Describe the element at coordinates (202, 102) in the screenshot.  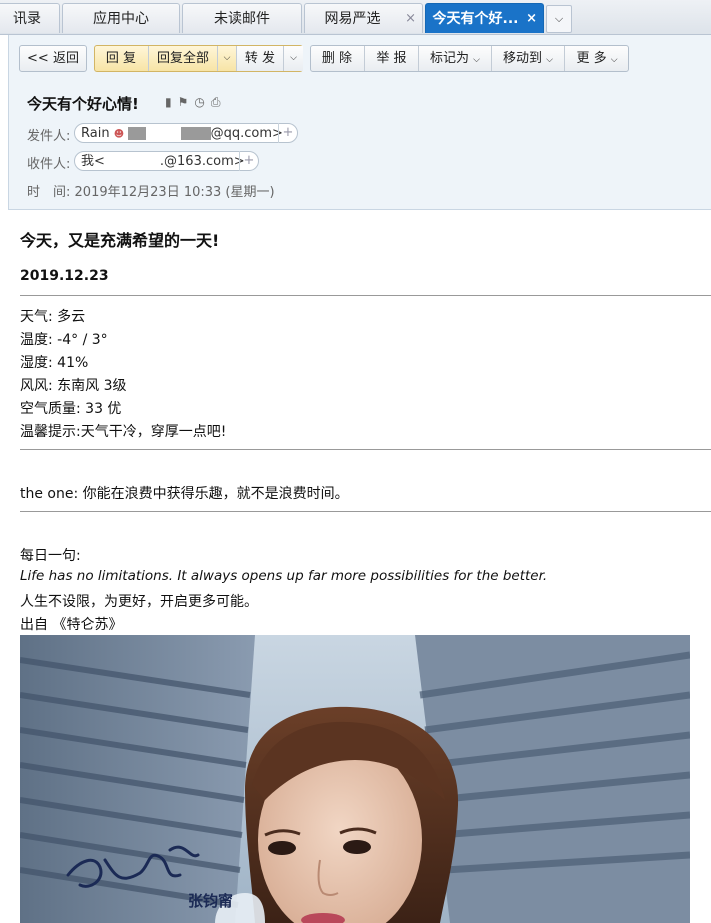
I see `clock-icon: ◷` at that location.